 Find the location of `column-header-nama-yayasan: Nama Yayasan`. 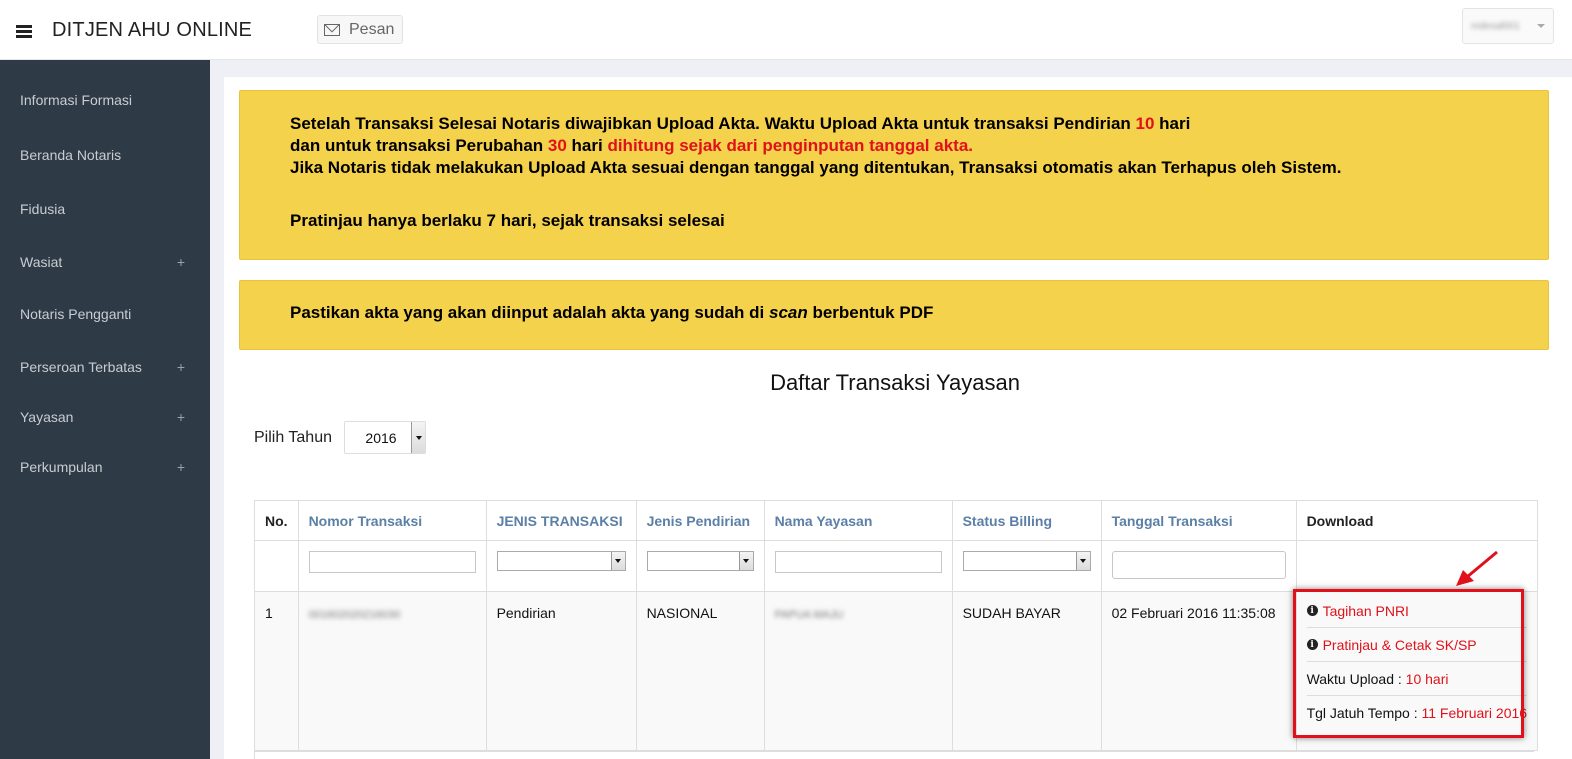

column-header-nama-yayasan: Nama Yayasan is located at coordinates (858, 520).